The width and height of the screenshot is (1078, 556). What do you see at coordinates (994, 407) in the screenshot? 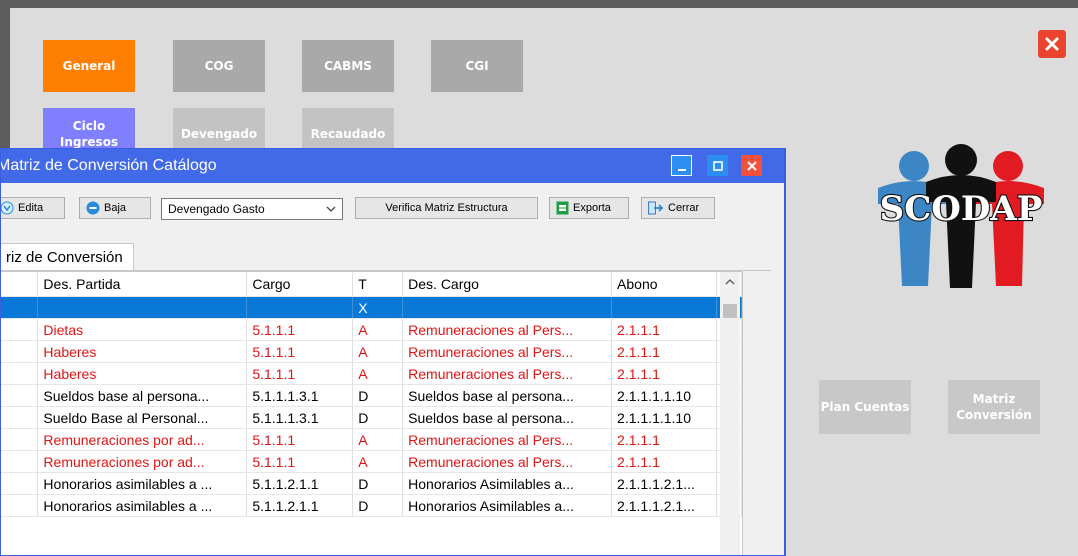
I see `side-tile-matriz-conversion: Matriz Conversión` at bounding box center [994, 407].